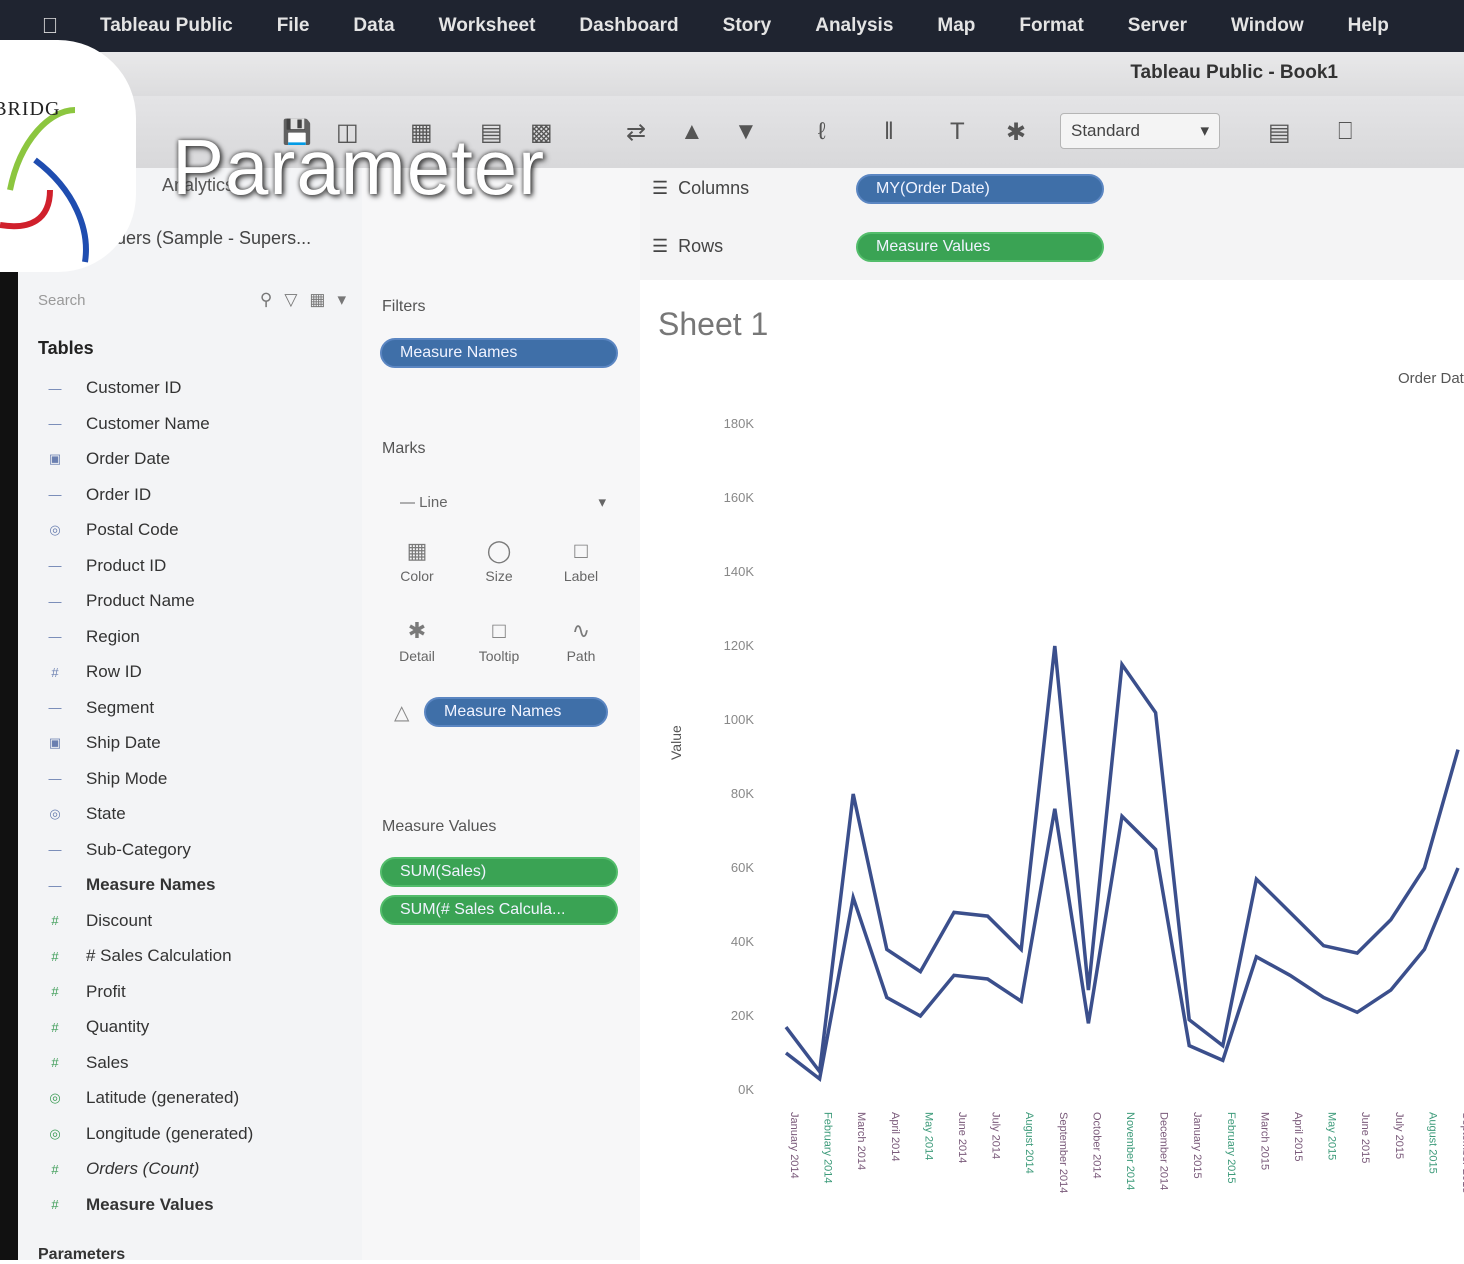 This screenshot has width=1464, height=1264. Describe the element at coordinates (1029, 1143) in the screenshot. I see `x-tick-label: August 2014` at that location.